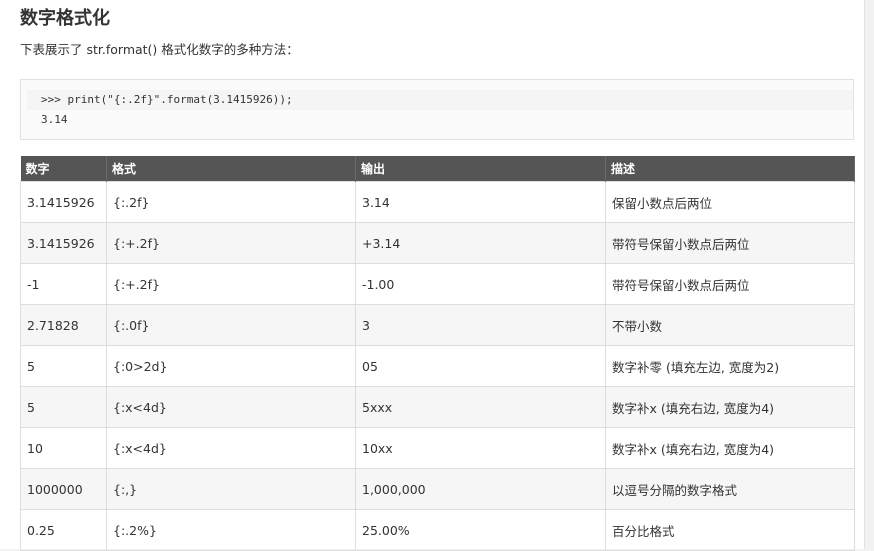 The height and width of the screenshot is (551, 874). I want to click on table-row: 10 {:x<4d} 10xx 数字补x (填充右边, 宽度为4), so click(437, 448).